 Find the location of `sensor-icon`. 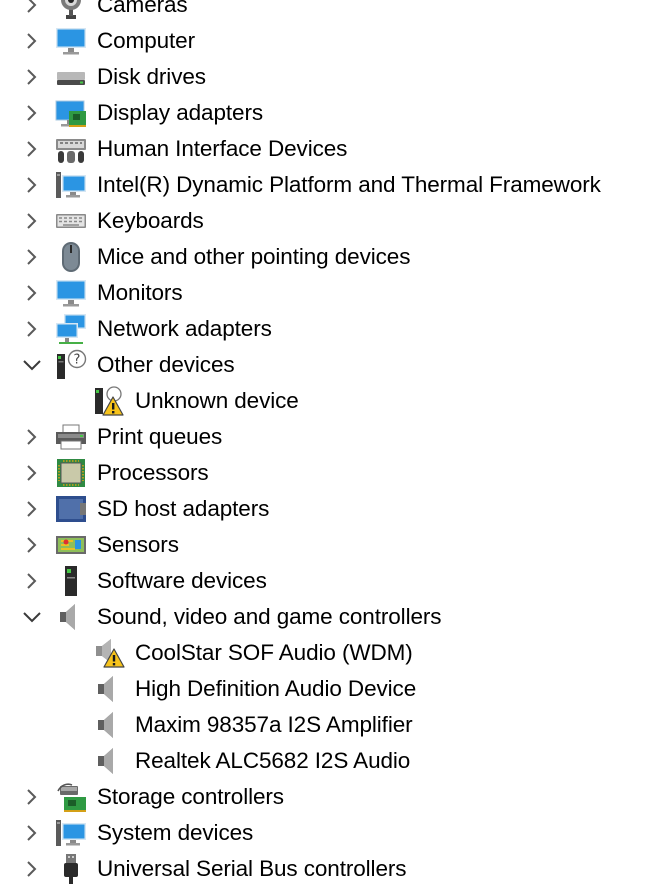

sensor-icon is located at coordinates (71, 545).